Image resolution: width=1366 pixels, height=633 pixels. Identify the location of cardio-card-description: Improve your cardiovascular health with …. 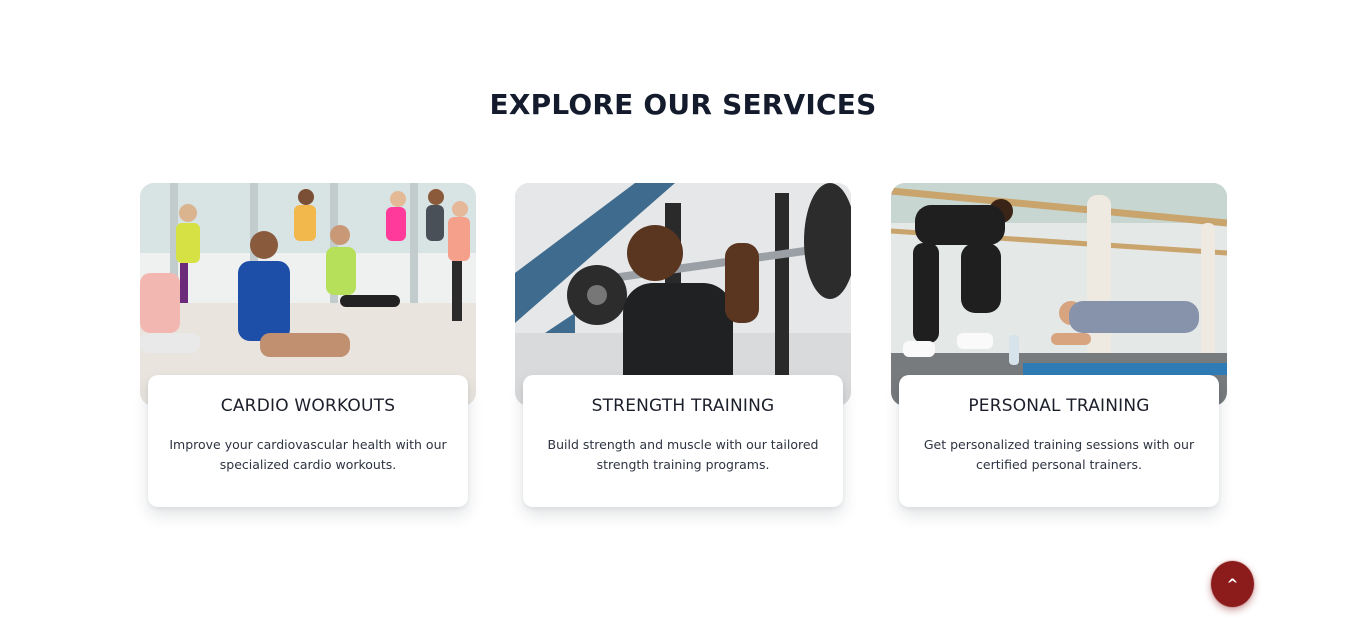
(308, 455).